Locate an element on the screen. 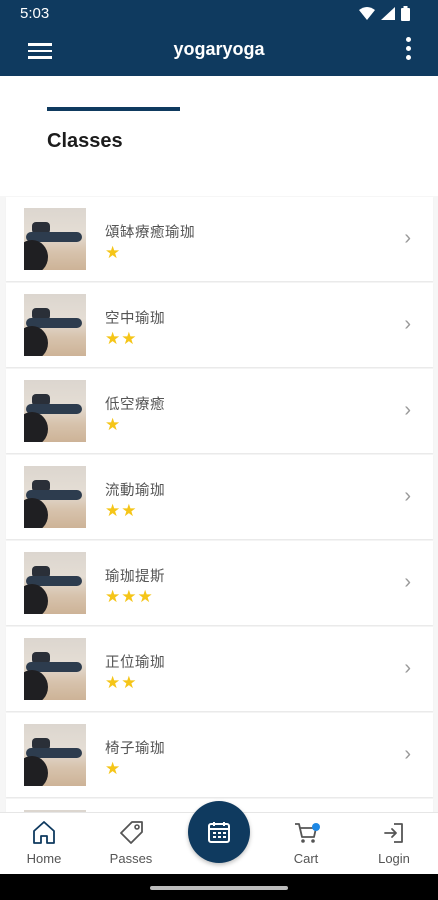  class-item: 流動瑜珈 ★★ › is located at coordinates (219, 497).